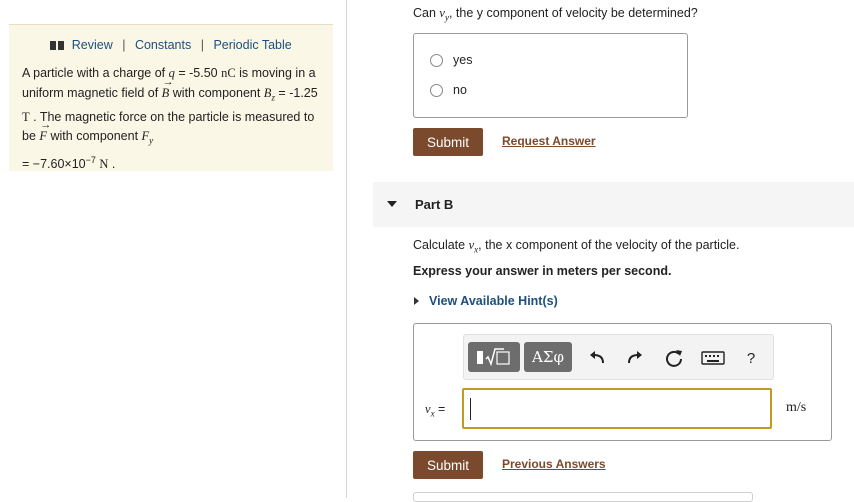 Image resolution: width=854 pixels, height=502 pixels. I want to click on help-icon: ?, so click(751, 358).